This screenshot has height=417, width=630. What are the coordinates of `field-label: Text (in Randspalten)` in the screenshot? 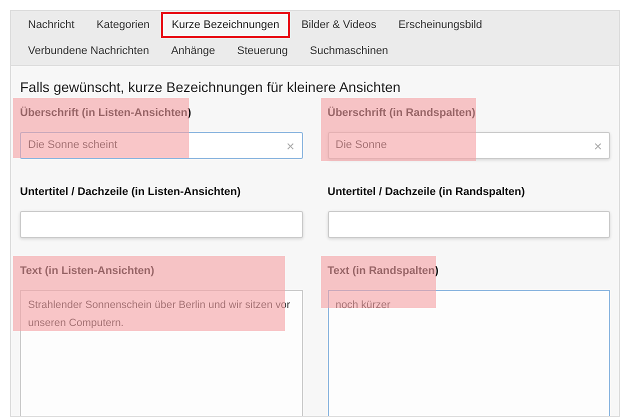 It's located at (384, 271).